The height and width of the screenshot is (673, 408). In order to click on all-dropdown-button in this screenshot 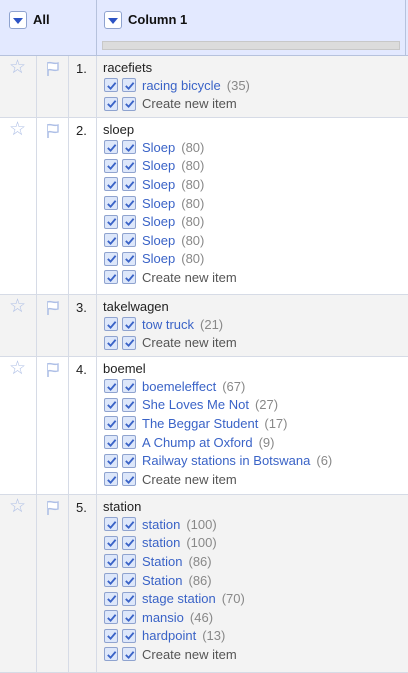, I will do `click(18, 20)`.